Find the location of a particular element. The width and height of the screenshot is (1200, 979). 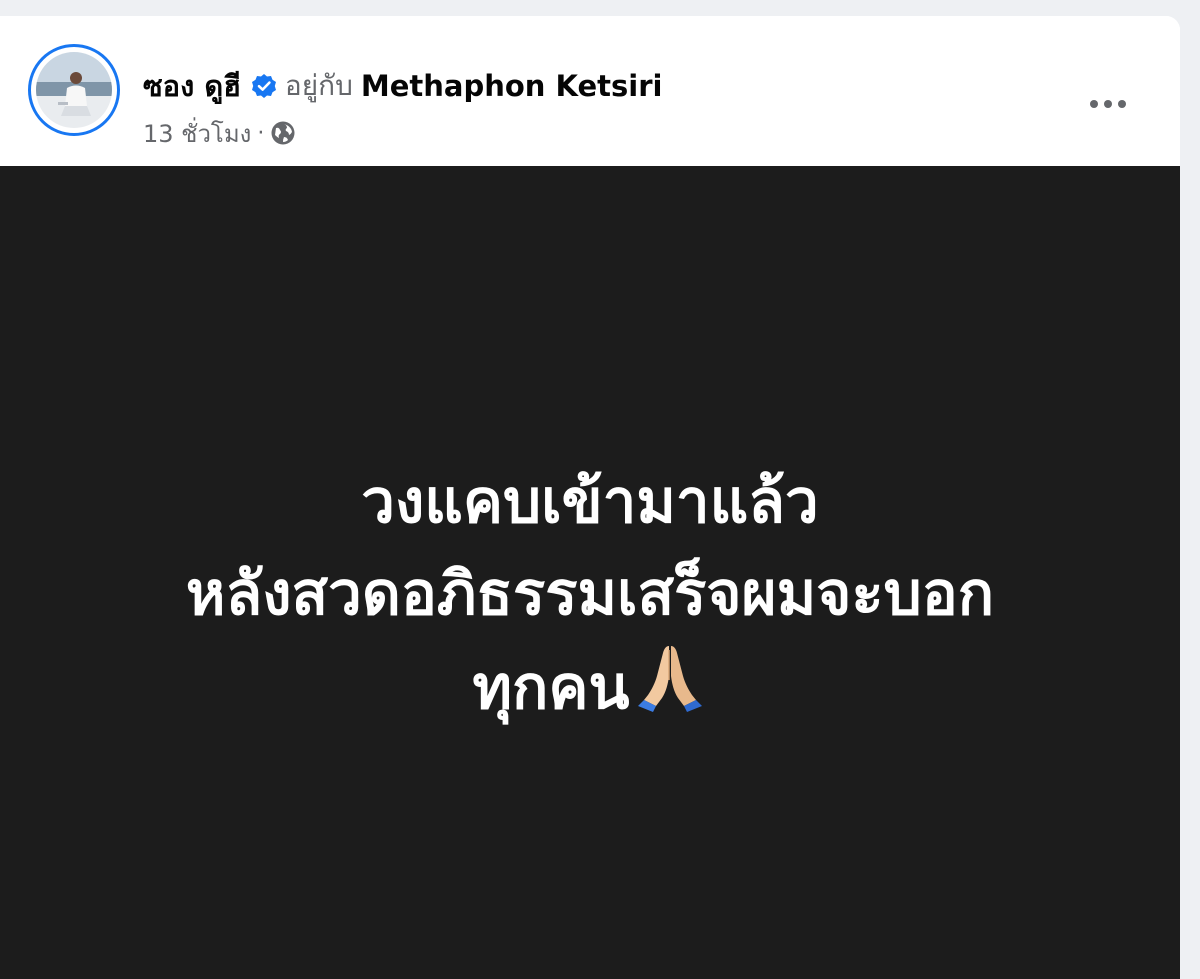

status-line-1: วงแคบเข้ามาแล้ว is located at coordinates (590, 502).